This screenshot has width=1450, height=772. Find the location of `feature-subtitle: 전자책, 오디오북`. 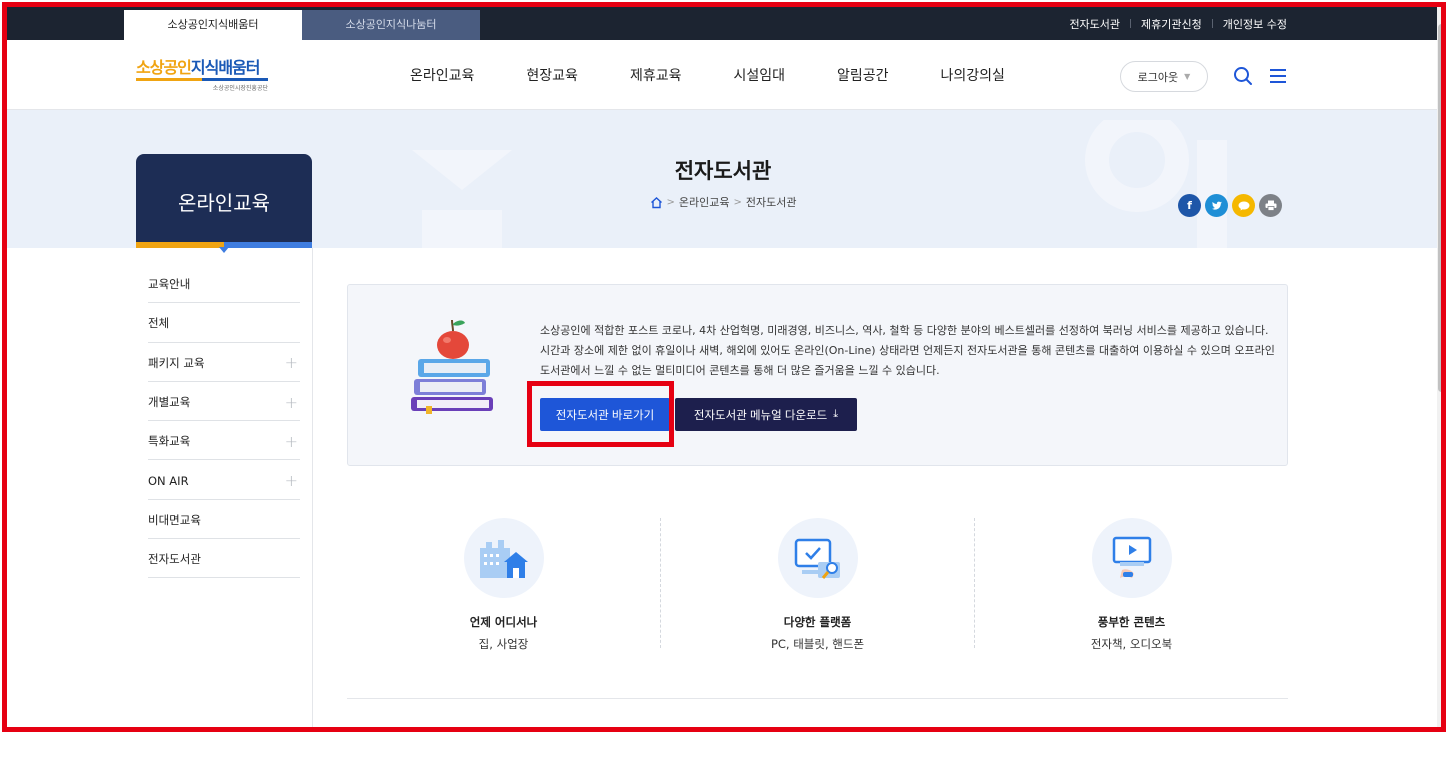

feature-subtitle: 전자책, 오디오북 is located at coordinates (1131, 644).